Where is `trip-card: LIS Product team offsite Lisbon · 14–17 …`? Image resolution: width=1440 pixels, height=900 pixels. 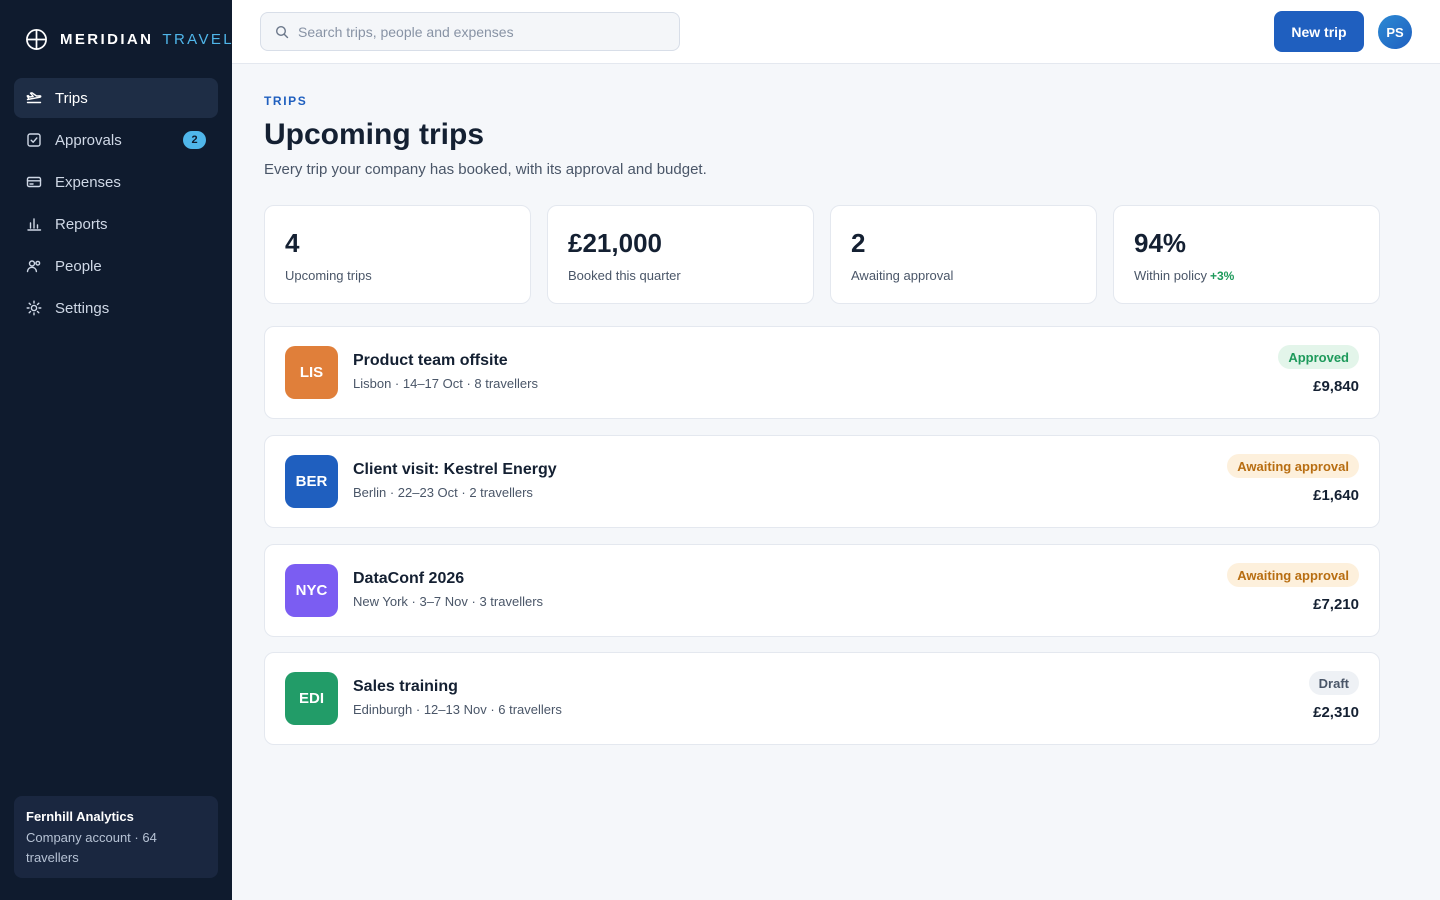 trip-card: LIS Product team offsite Lisbon · 14–17 … is located at coordinates (822, 372).